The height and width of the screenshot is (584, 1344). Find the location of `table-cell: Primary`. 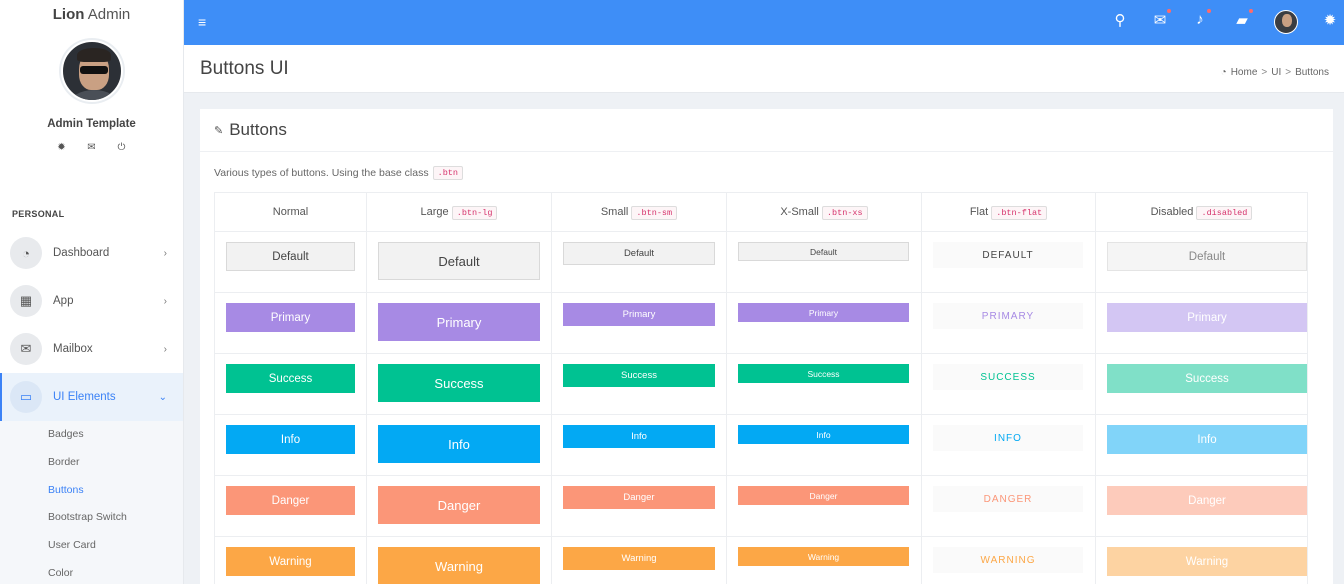

table-cell: Primary is located at coordinates (290, 323).